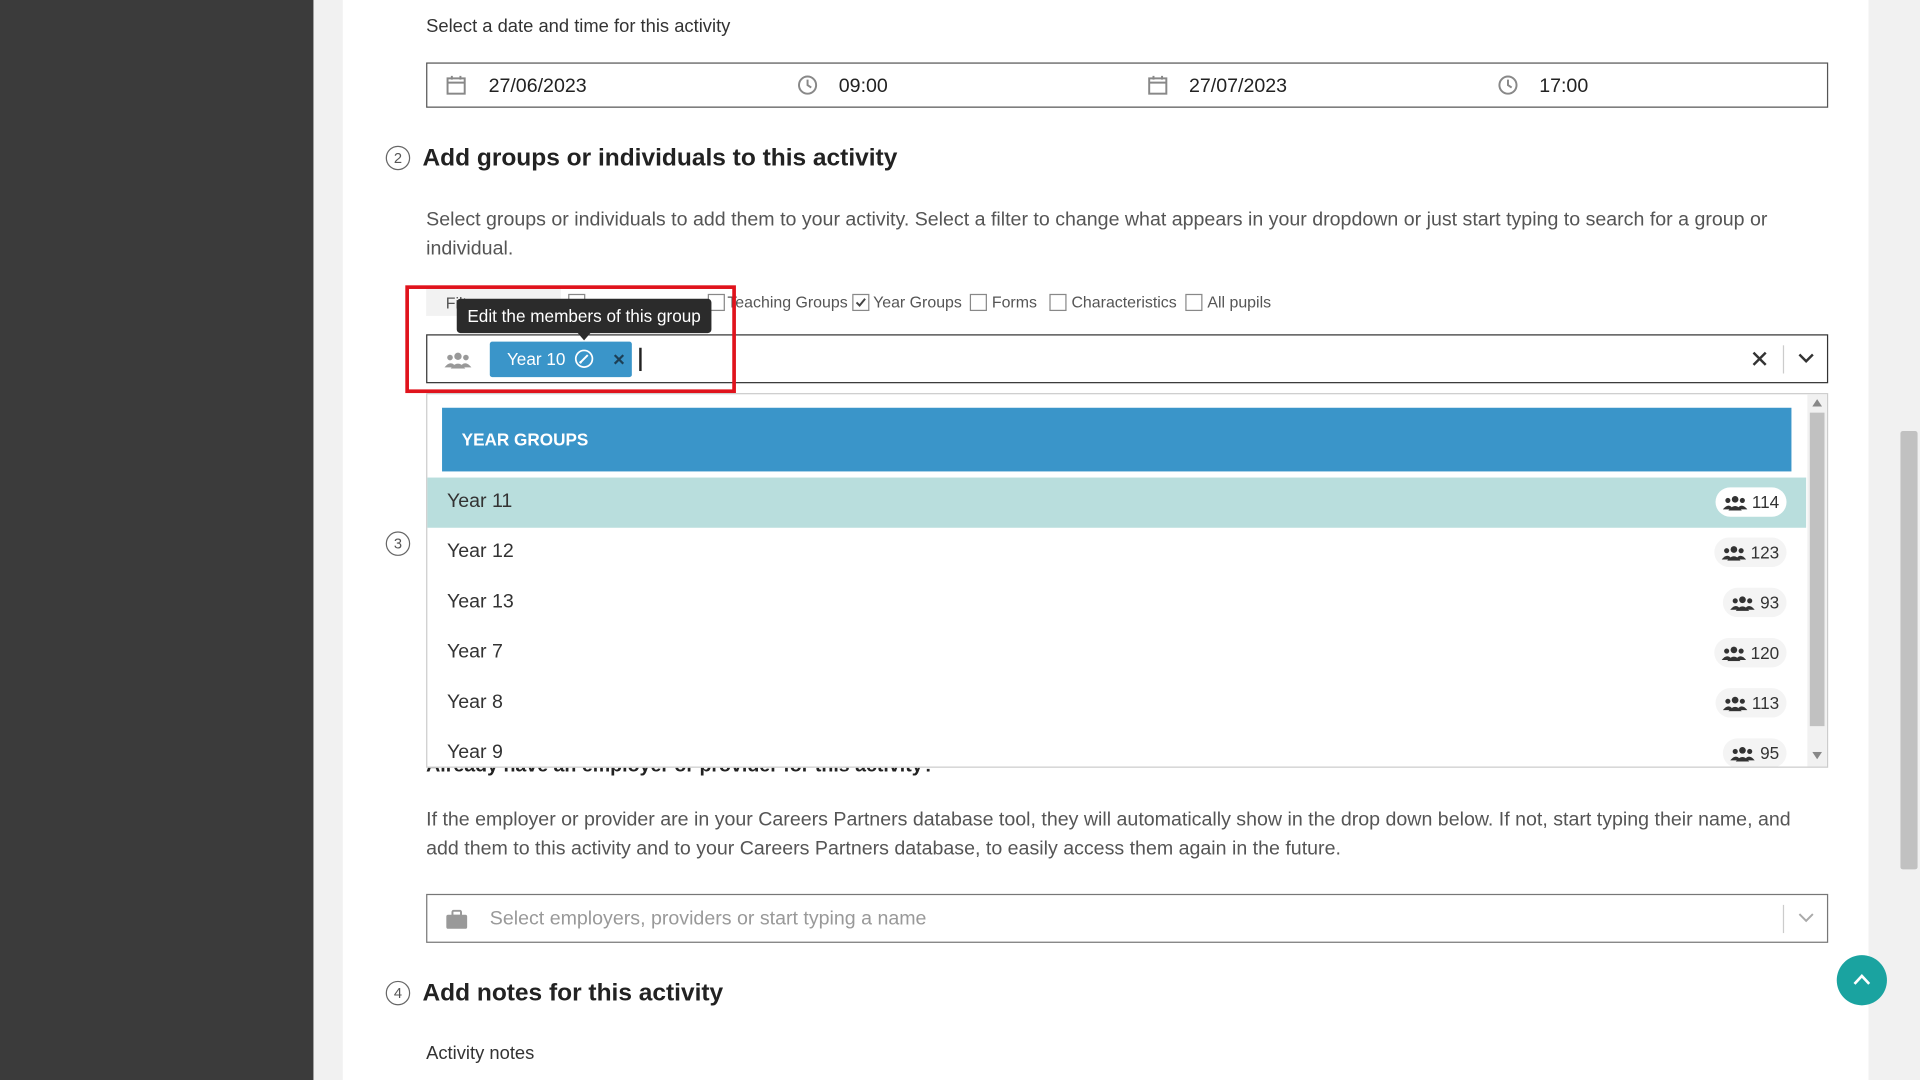 This screenshot has width=1920, height=1080. Describe the element at coordinates (474, 752) in the screenshot. I see `option-label: Year 9` at that location.